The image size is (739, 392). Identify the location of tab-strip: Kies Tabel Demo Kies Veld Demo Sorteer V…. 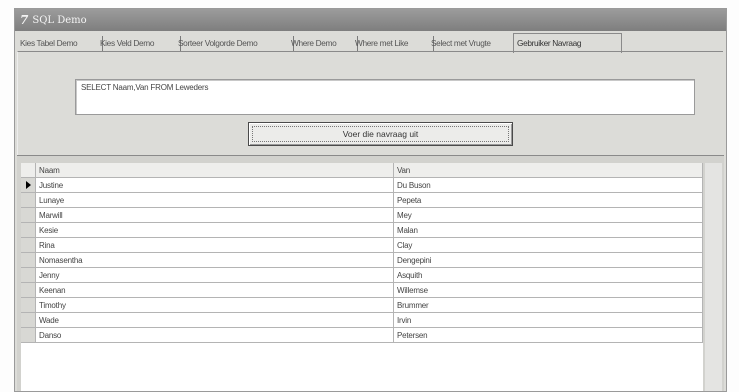
(370, 43).